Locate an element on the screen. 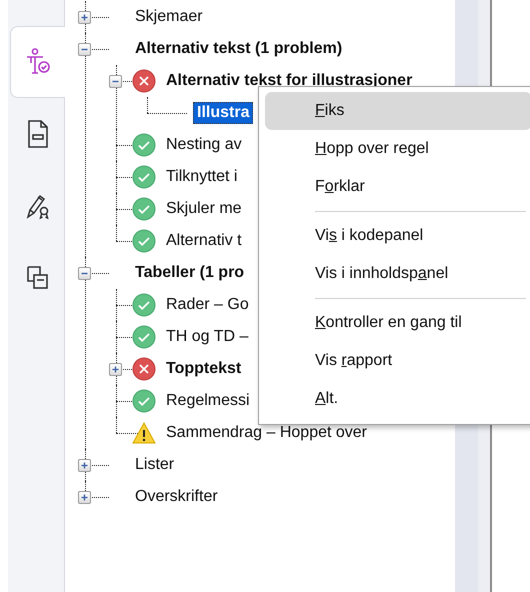 Image resolution: width=530 pixels, height=592 pixels. tree-item: Tilknyttet i is located at coordinates (202, 177).